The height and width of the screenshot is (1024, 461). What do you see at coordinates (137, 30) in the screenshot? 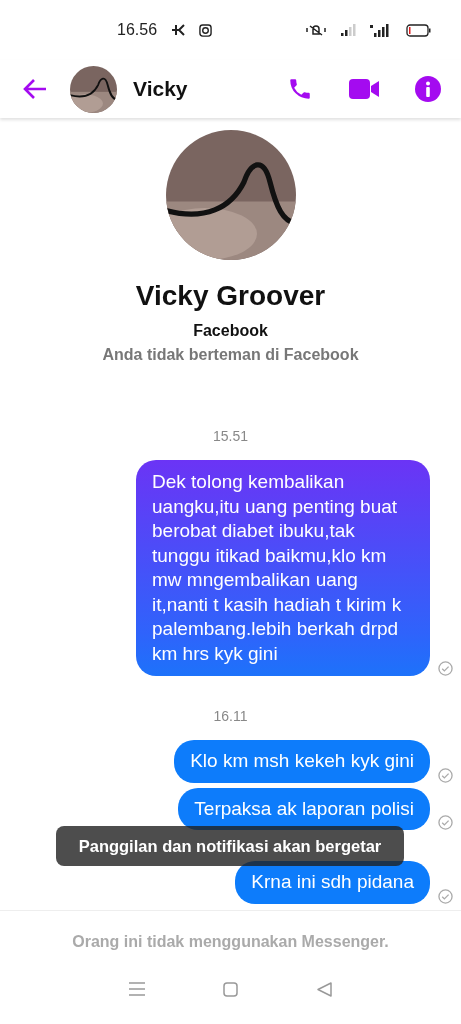
I see `status-time: 16.56` at bounding box center [137, 30].